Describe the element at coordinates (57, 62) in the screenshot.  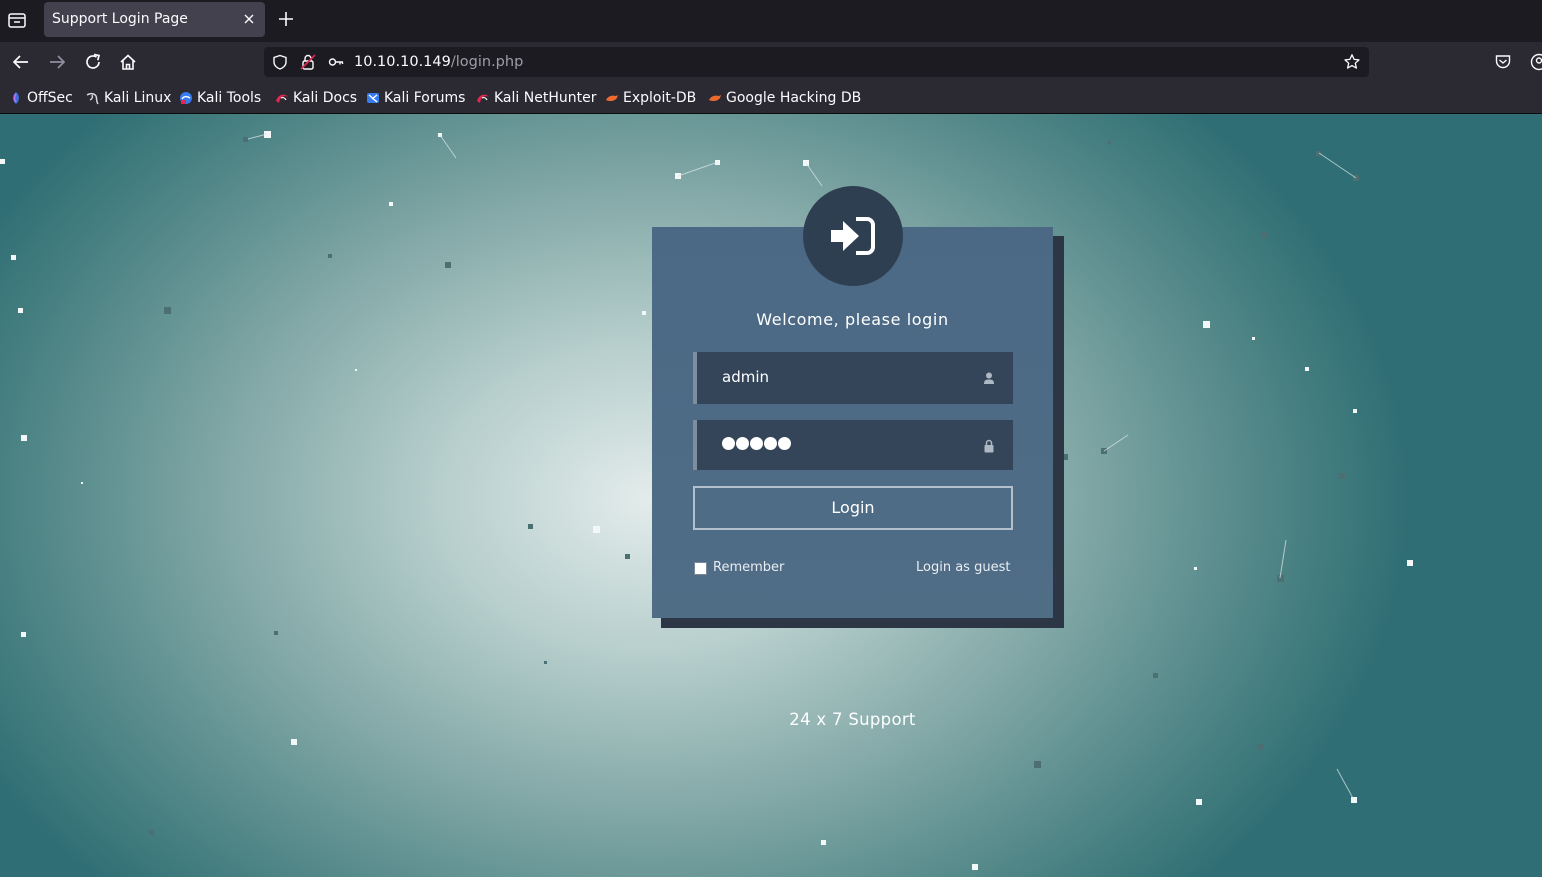
I see `forward-icon` at that location.